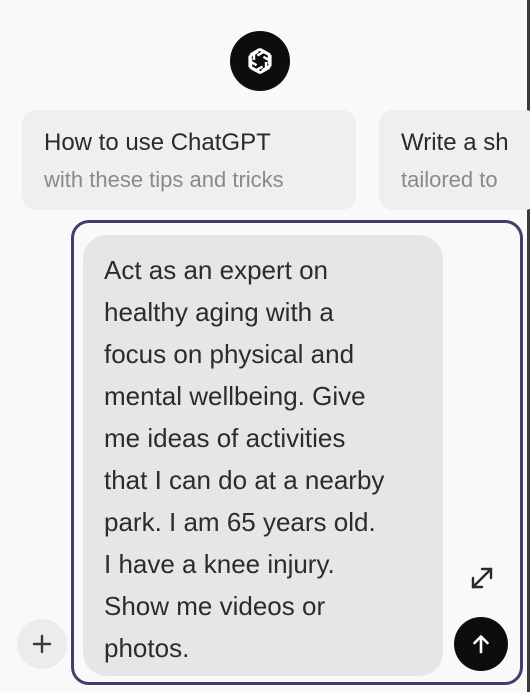  I want to click on openai-logo-icon, so click(260, 61).